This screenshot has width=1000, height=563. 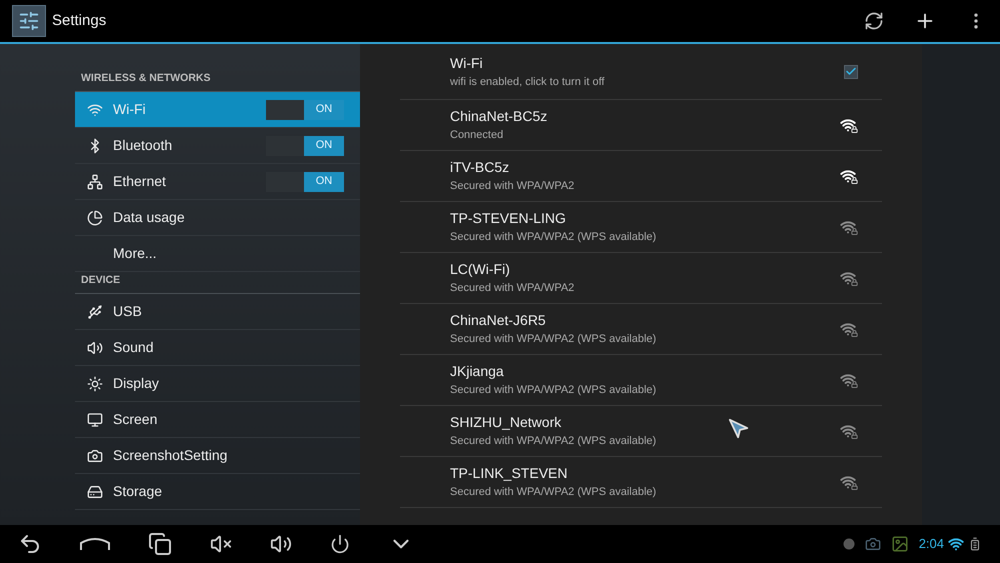 What do you see at coordinates (133, 347) in the screenshot?
I see `item-label: Sound` at bounding box center [133, 347].